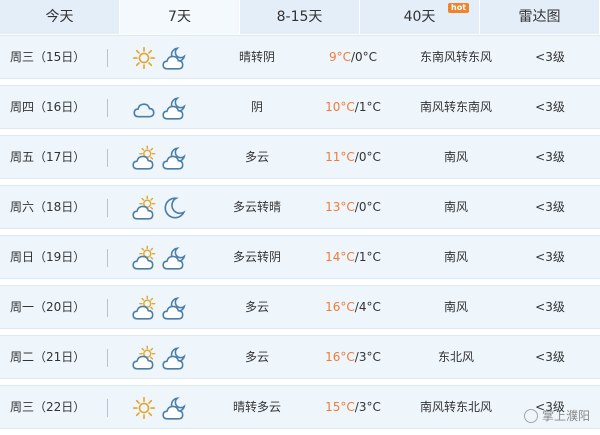  I want to click on hot-badge: hot, so click(459, 8).